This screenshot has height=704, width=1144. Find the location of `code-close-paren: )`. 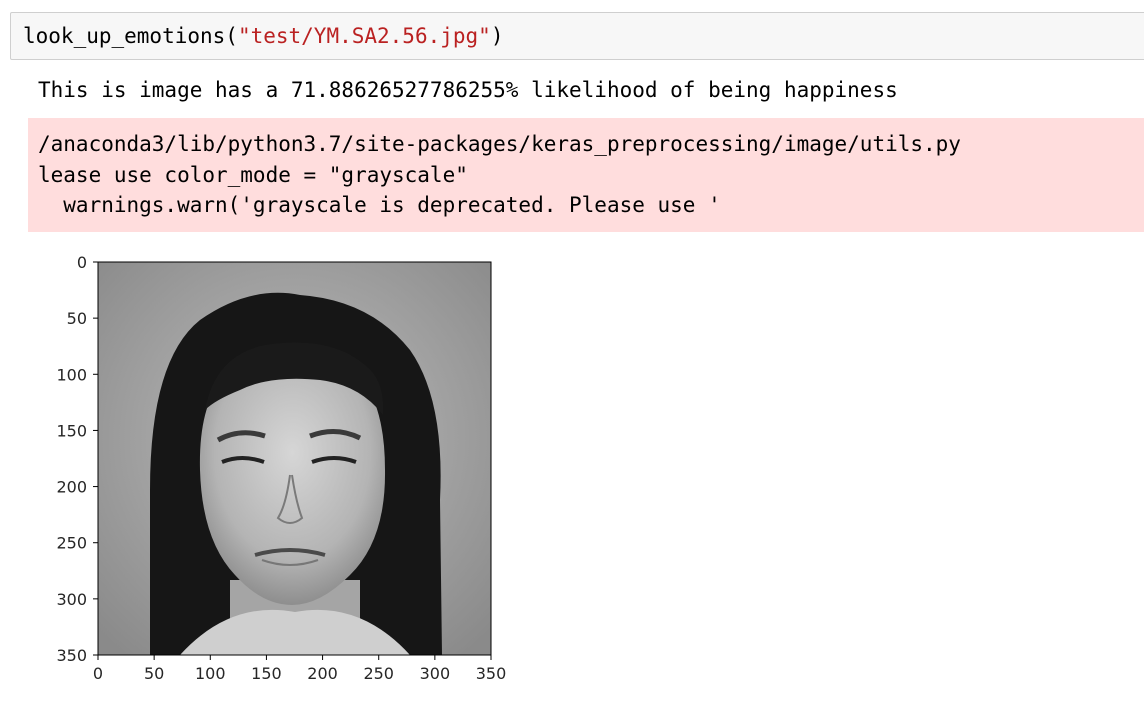

code-close-paren: ) is located at coordinates (497, 36).